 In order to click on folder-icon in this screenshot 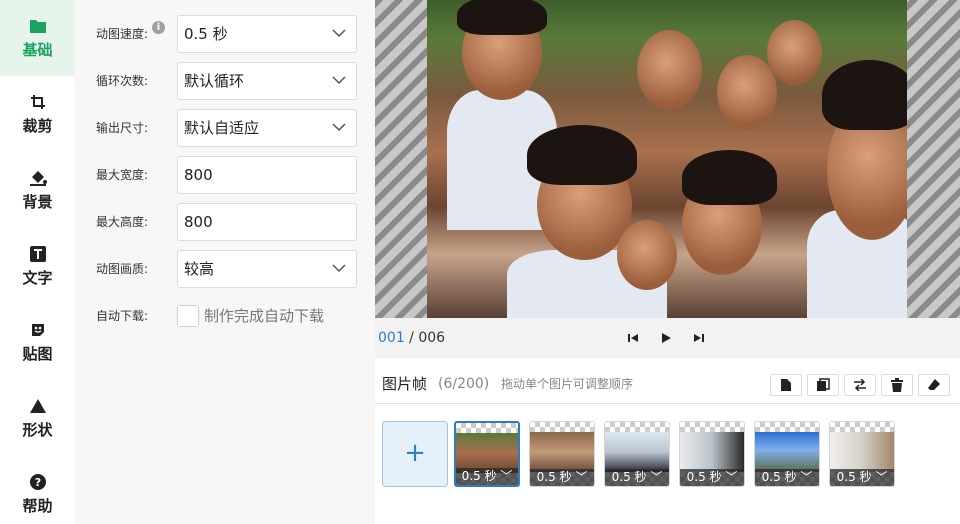, I will do `click(38, 26)`.